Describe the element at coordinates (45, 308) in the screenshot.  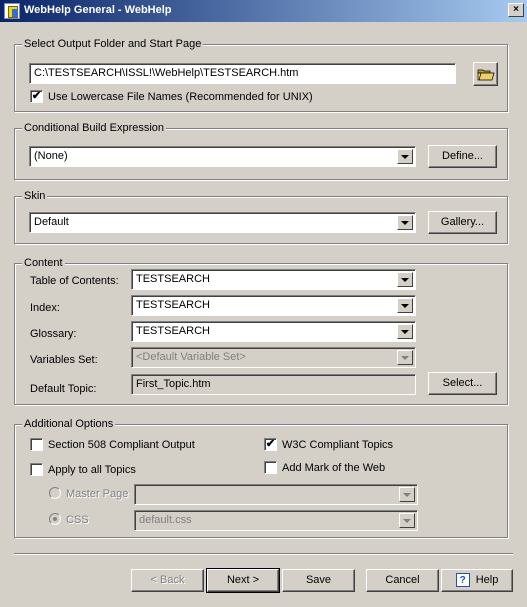
I see `index-label: Index:` at that location.